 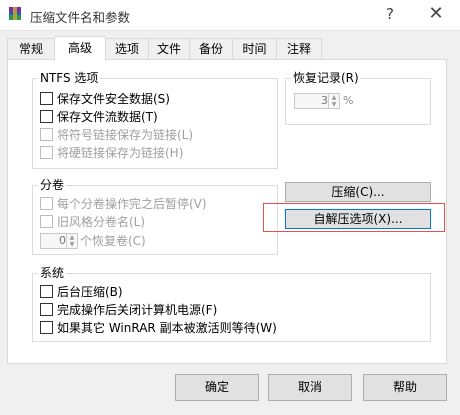 What do you see at coordinates (123, 204) in the screenshot?
I see `pause-after-volume-checkbox: 每个分卷操作完之后暂停(V)` at bounding box center [123, 204].